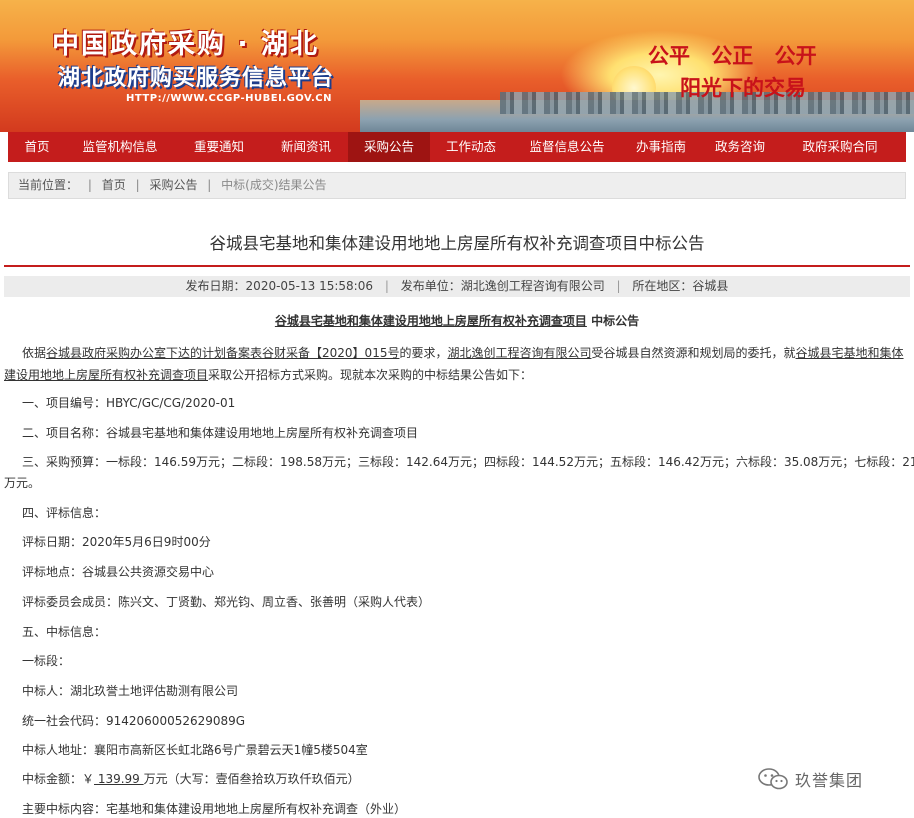  What do you see at coordinates (116, 542) in the screenshot?
I see `evaluation-date: 评标日期：2020年5月6日9时00分` at bounding box center [116, 542].